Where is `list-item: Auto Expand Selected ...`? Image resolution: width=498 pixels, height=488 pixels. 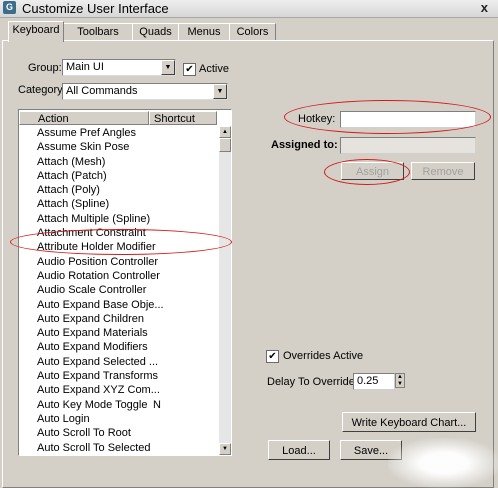
list-item: Auto Expand Selected ... is located at coordinates (118, 362).